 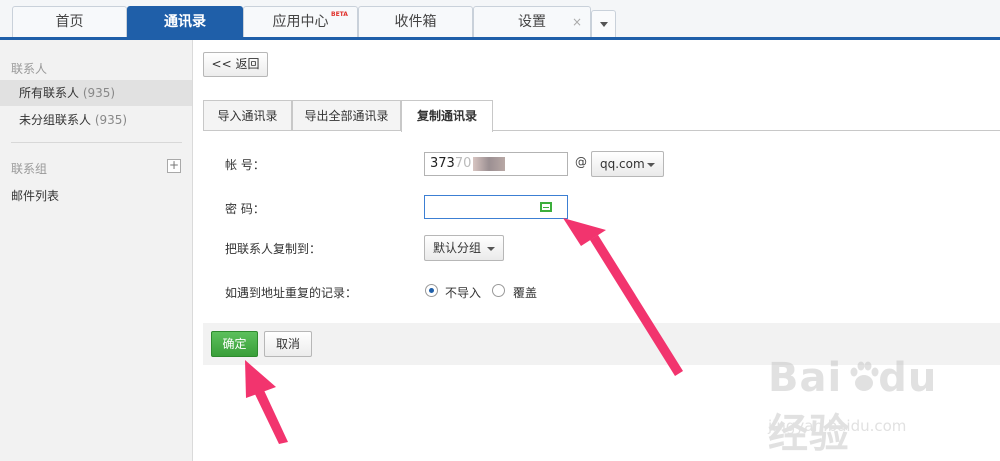 I want to click on active-tab-gap, so click(x=447, y=131).